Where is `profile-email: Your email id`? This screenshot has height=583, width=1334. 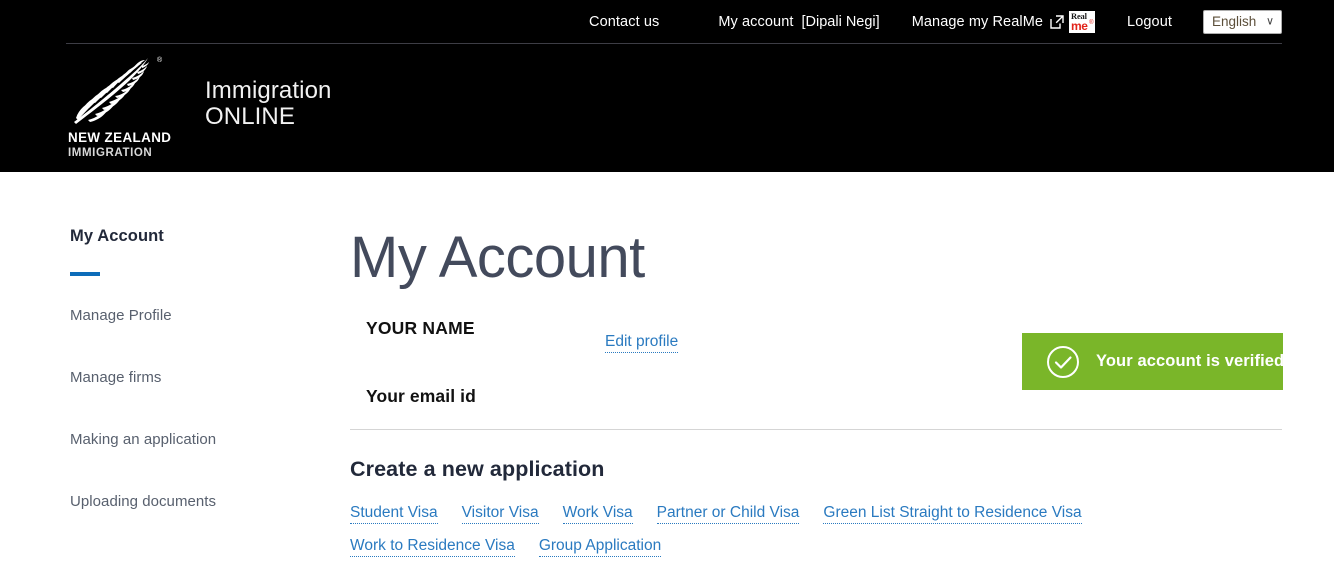
profile-email: Your email id is located at coordinates (421, 396).